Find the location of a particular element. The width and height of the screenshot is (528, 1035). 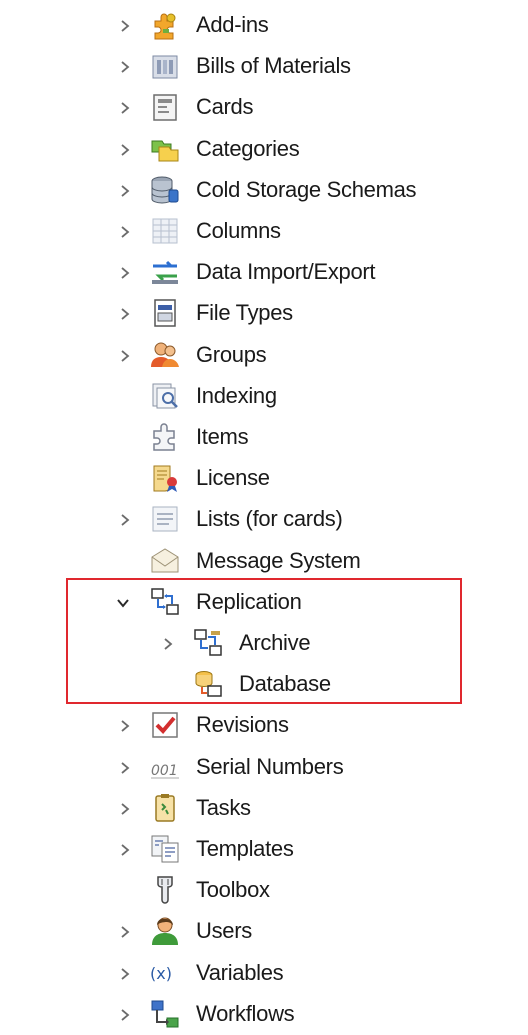

indexing-icon is located at coordinates (165, 396).